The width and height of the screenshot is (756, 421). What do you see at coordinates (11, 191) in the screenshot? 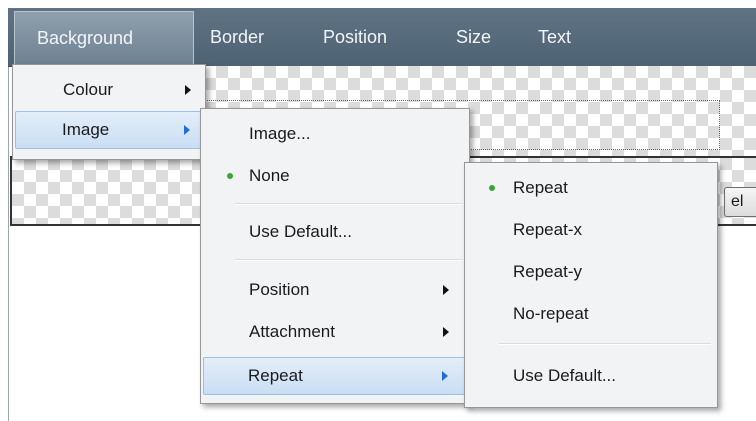
I see `divider-line` at bounding box center [11, 191].